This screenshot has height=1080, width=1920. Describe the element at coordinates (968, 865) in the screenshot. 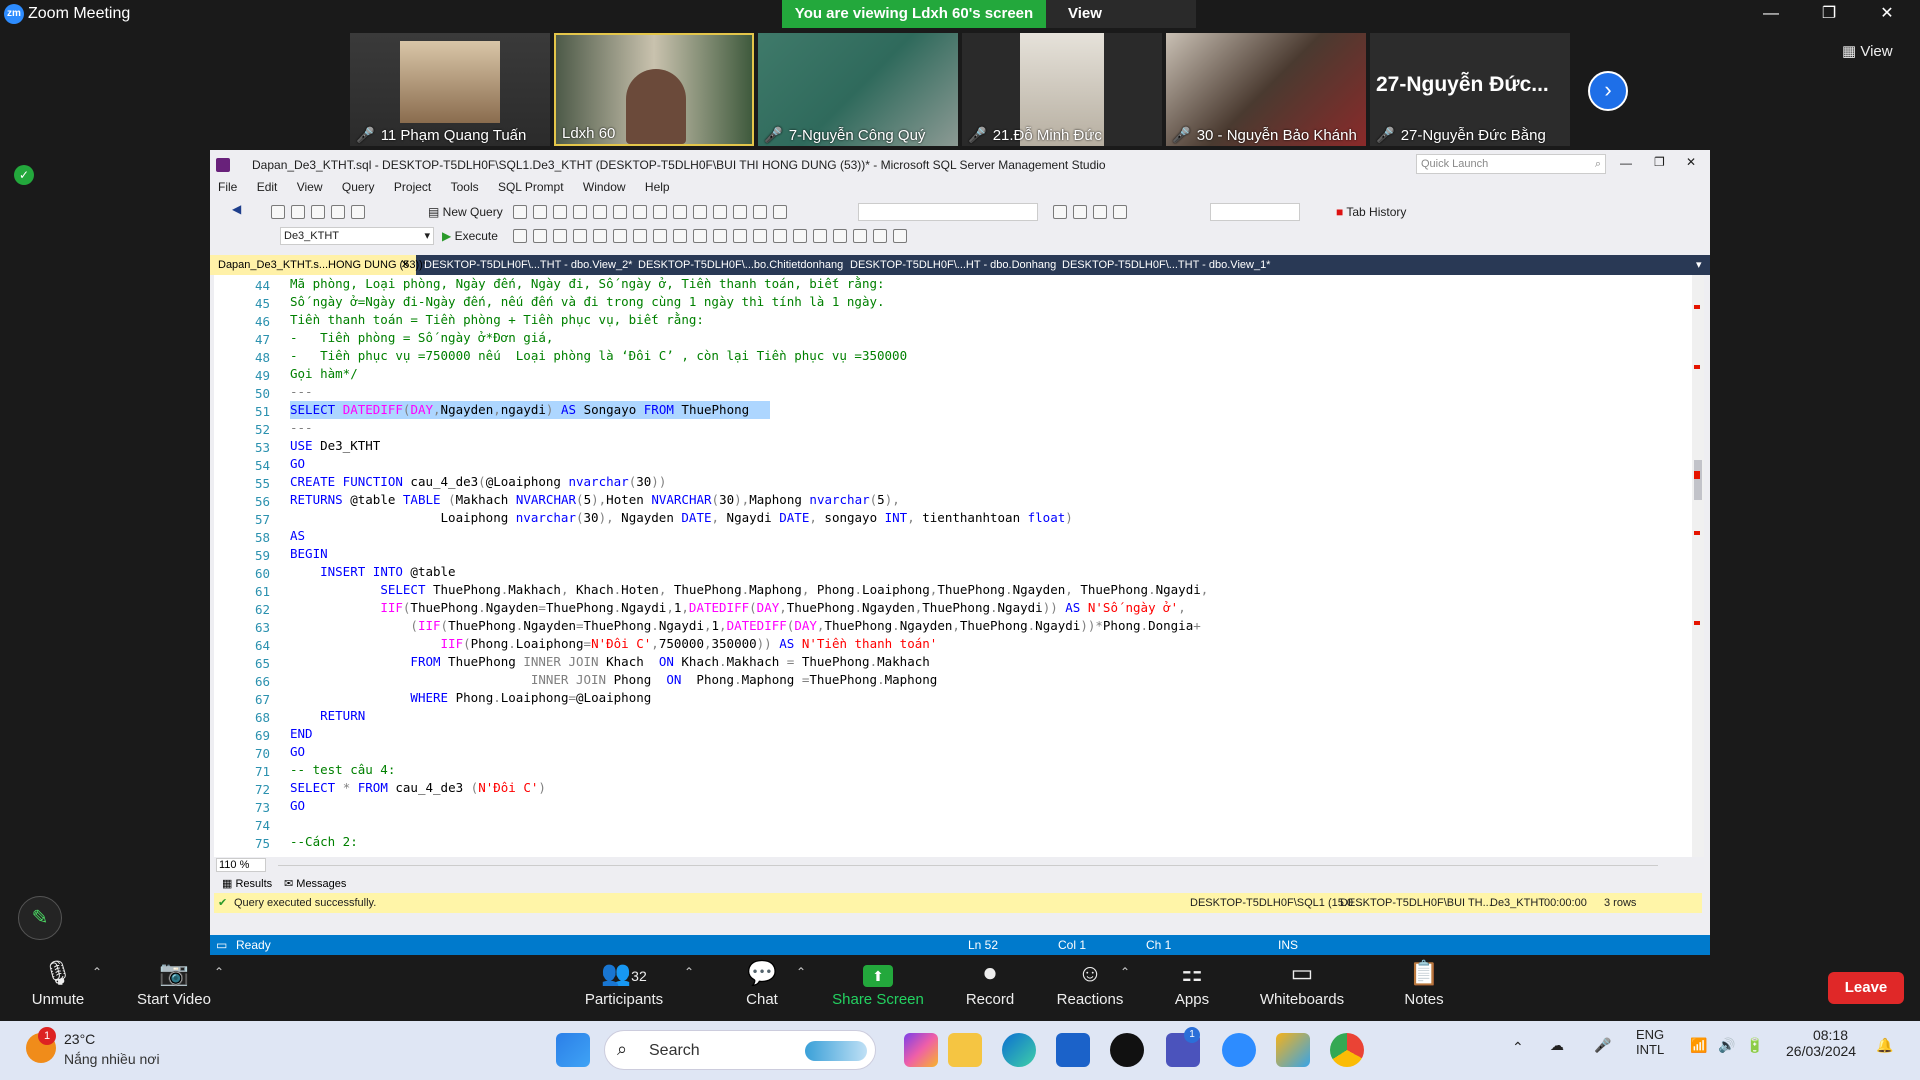

I see `horizontal-scrollbar` at that location.